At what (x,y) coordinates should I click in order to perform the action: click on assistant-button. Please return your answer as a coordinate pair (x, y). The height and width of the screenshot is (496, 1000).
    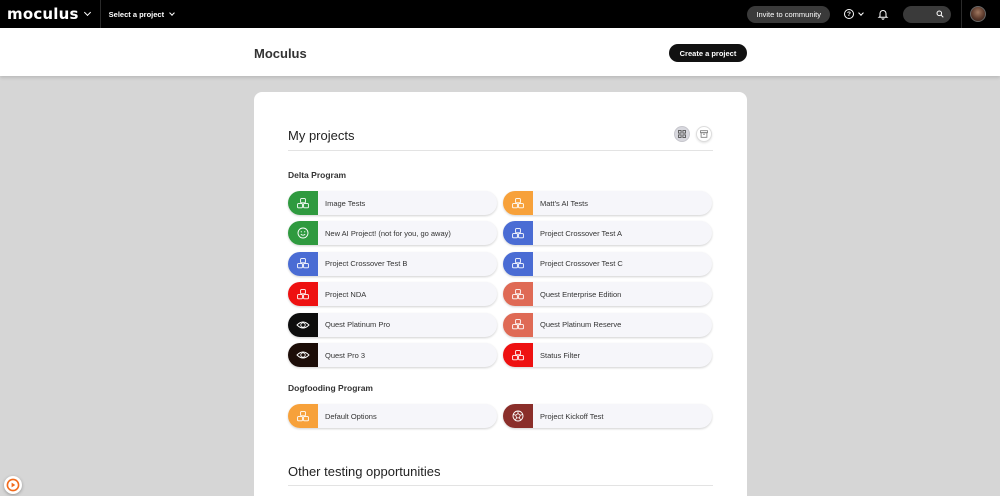
    Looking at the image, I should click on (13, 485).